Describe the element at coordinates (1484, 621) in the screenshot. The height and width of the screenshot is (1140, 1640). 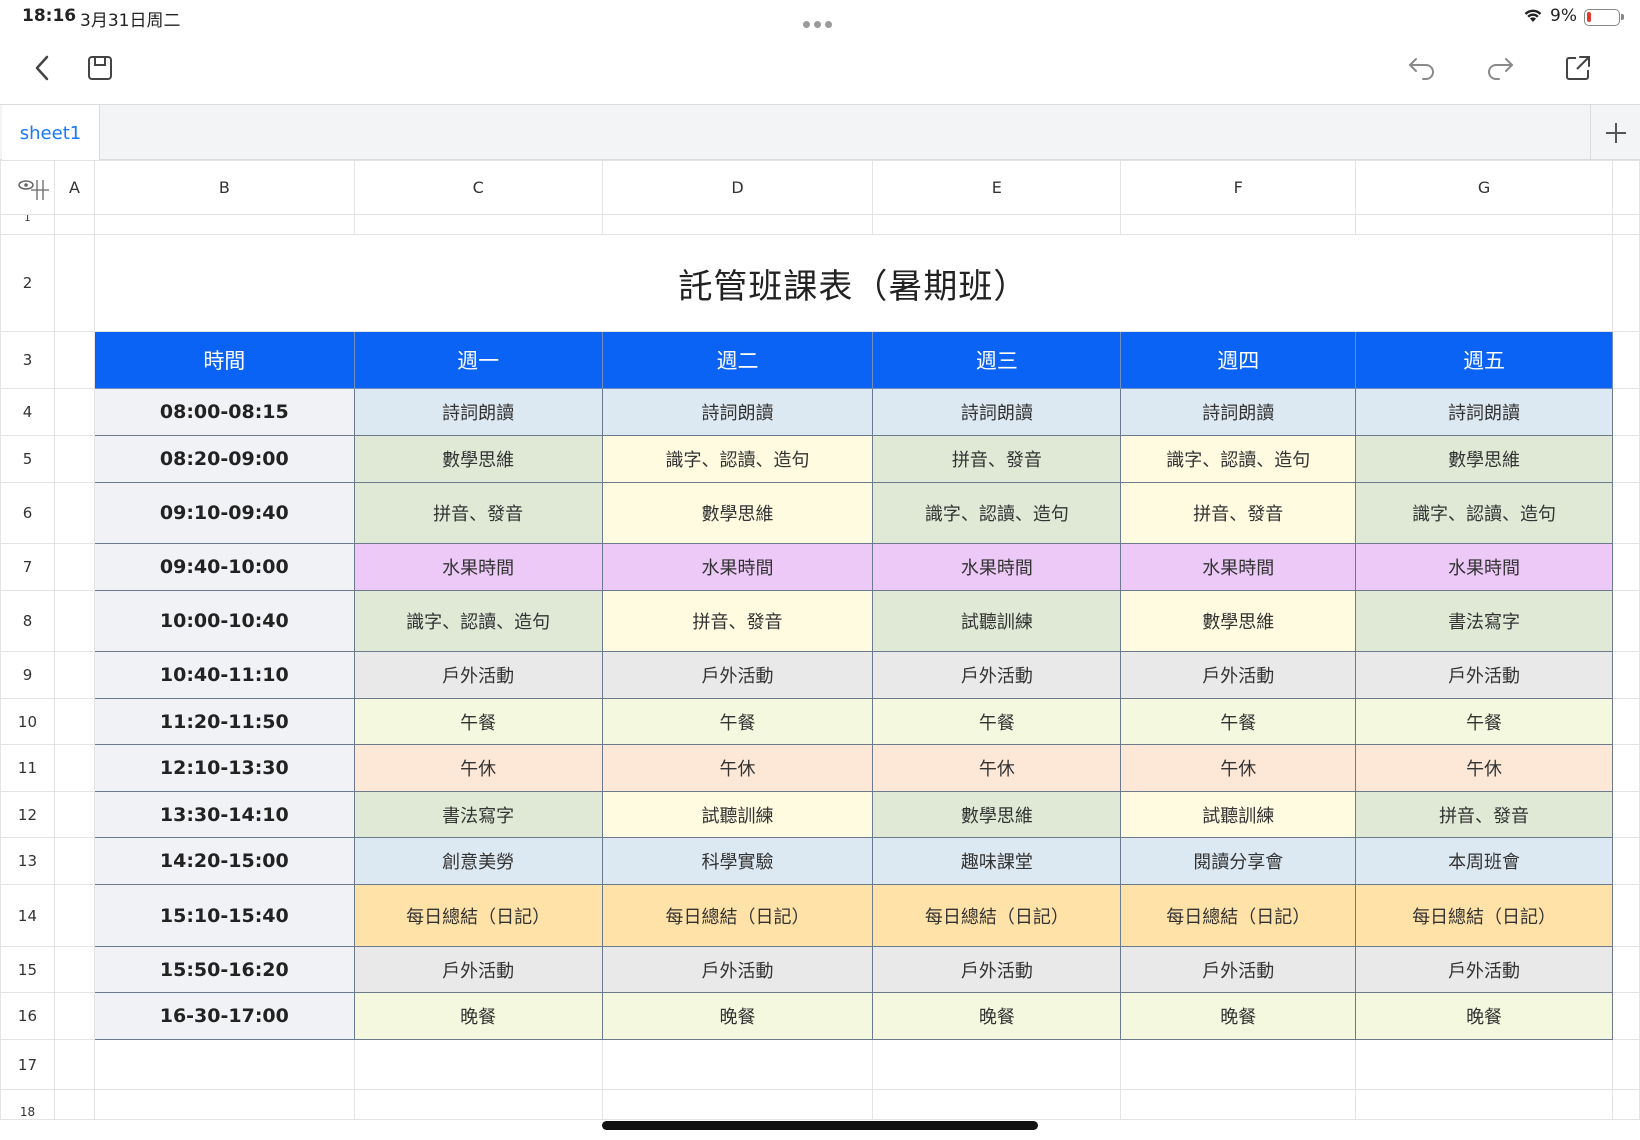
I see `activity-cell-friday: 書法寫字` at that location.